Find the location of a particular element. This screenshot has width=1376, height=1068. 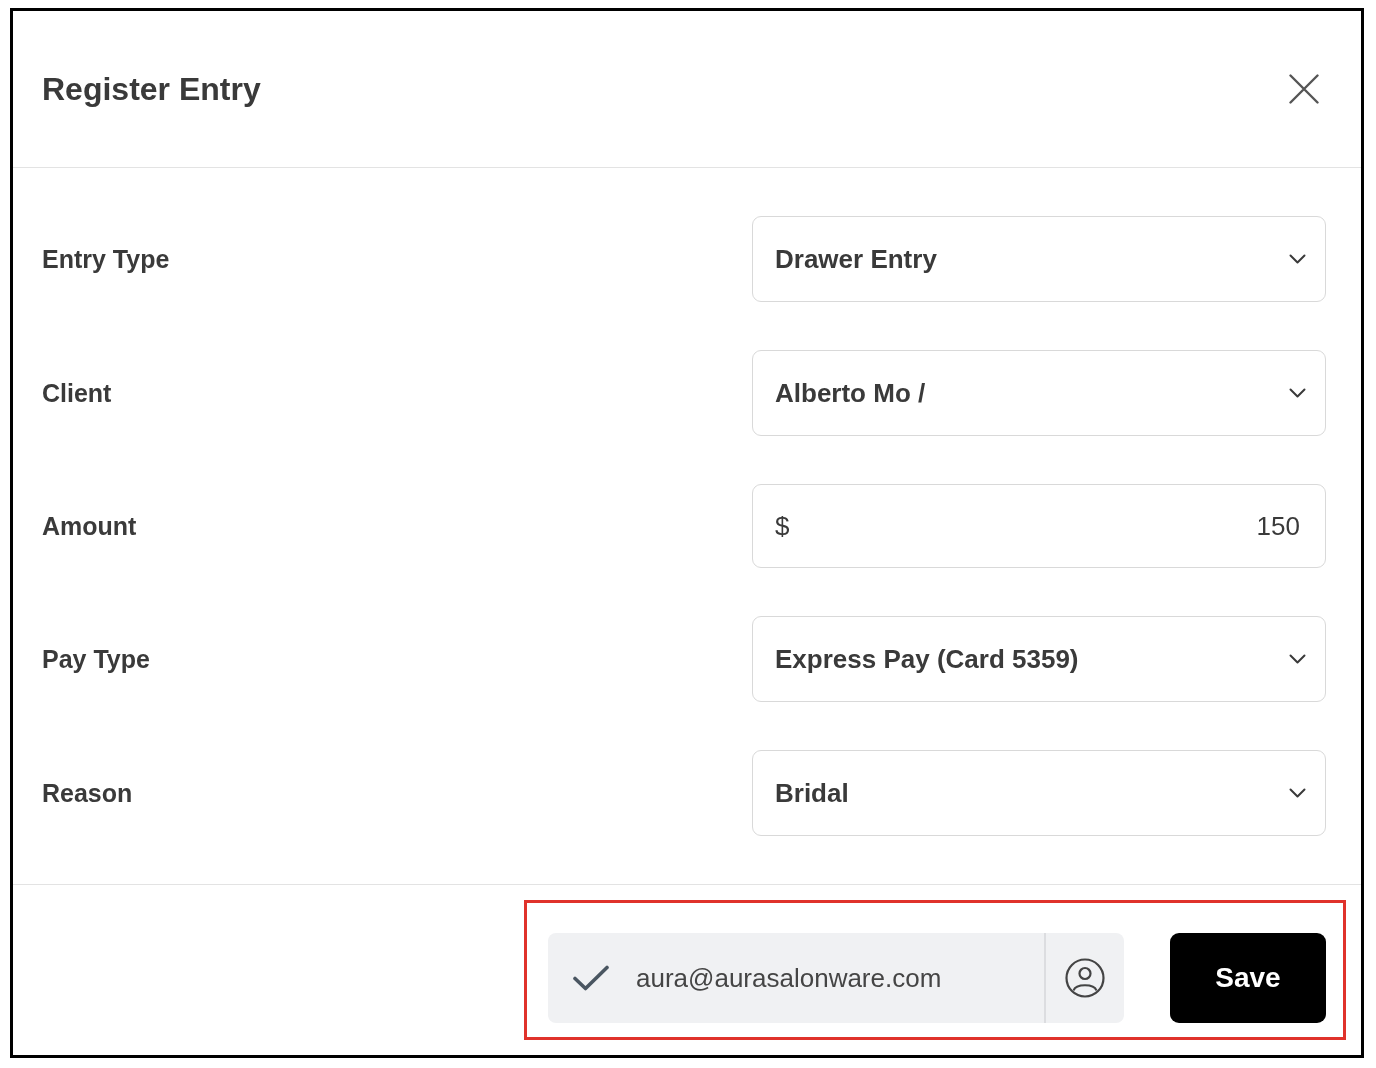

field-label: Entry Type is located at coordinates (106, 259).